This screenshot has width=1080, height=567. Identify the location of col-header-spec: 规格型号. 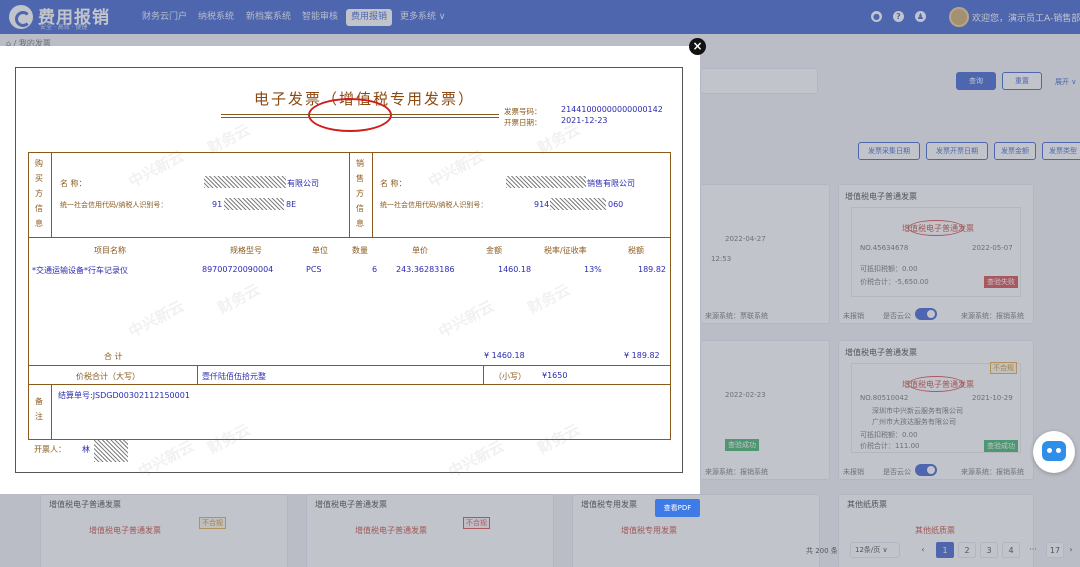
(246, 250).